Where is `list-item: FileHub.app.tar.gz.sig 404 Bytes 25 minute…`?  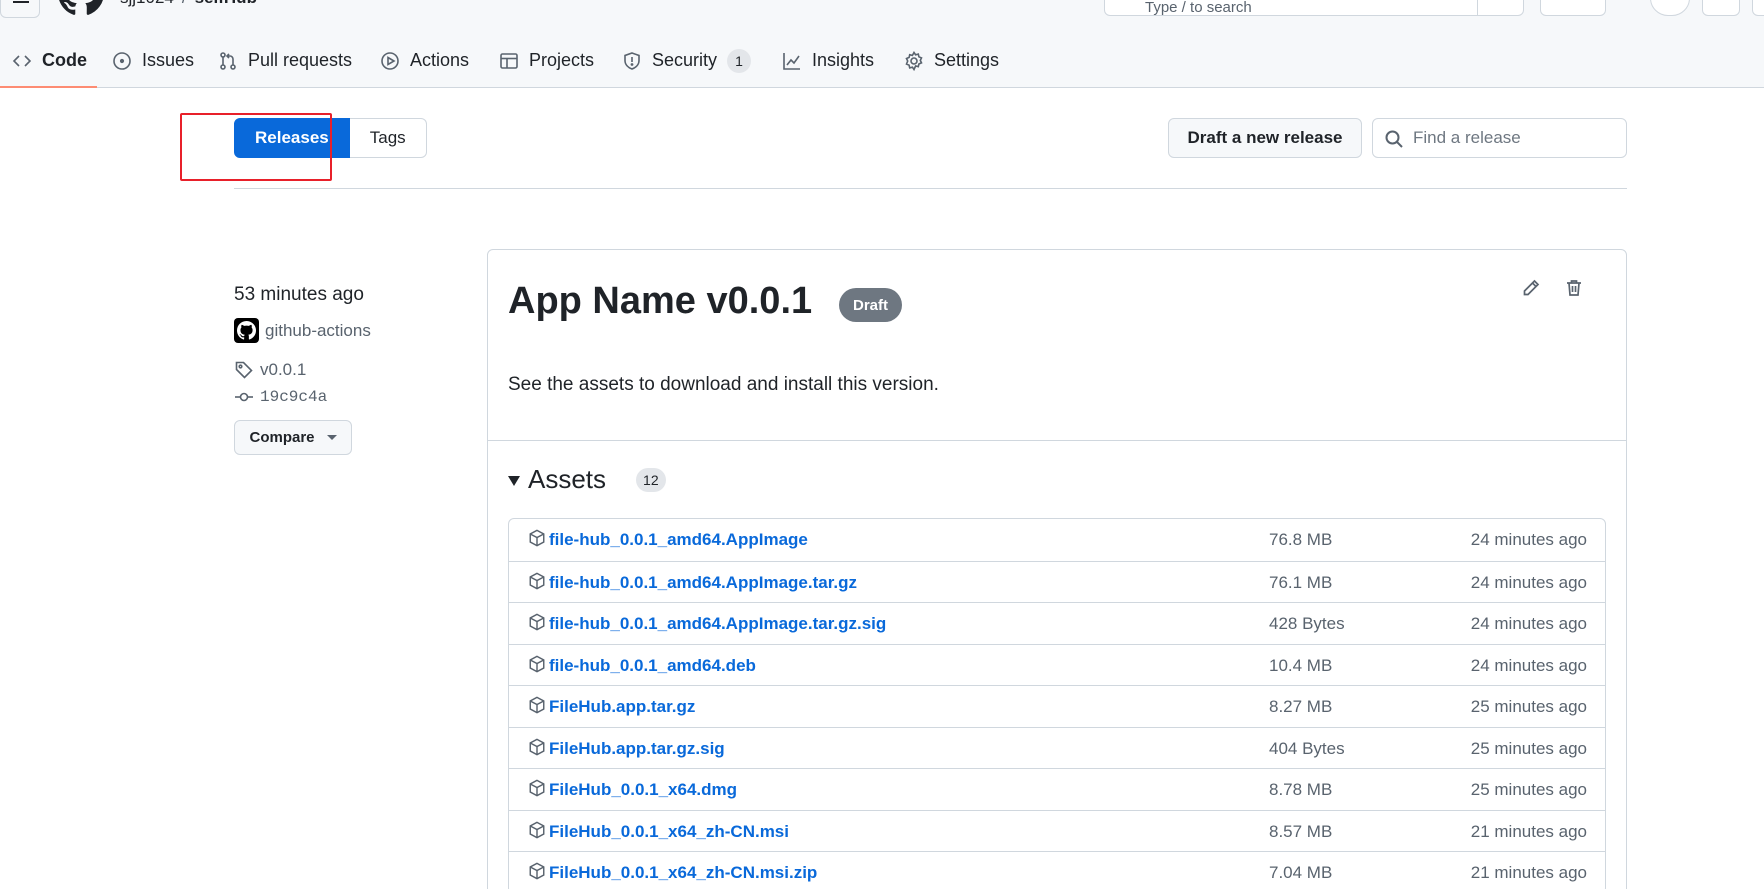 list-item: FileHub.app.tar.gz.sig 404 Bytes 25 minute… is located at coordinates (1057, 747).